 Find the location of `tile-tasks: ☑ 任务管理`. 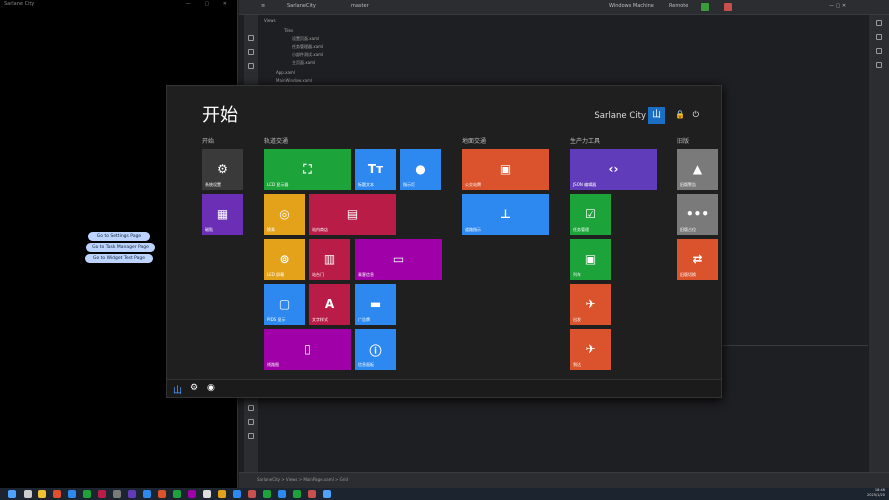

tile-tasks: ☑ 任务管理 is located at coordinates (590, 214).